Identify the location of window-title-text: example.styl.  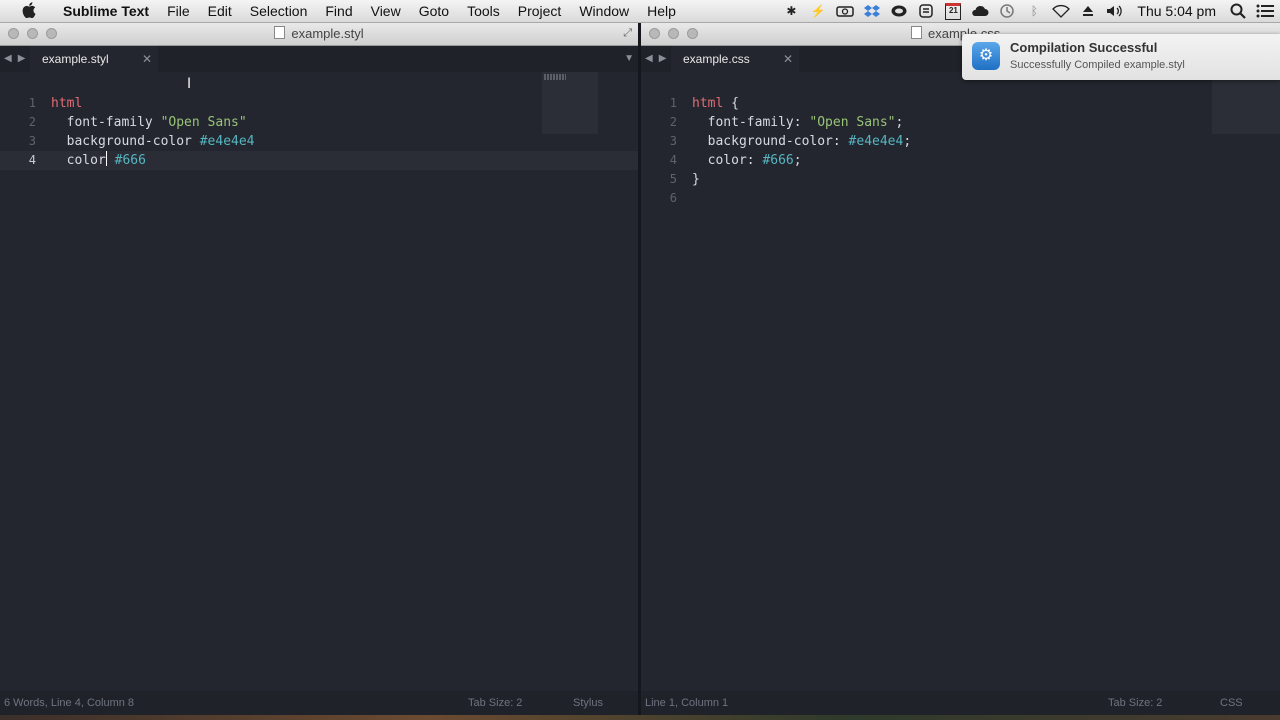
(327, 33).